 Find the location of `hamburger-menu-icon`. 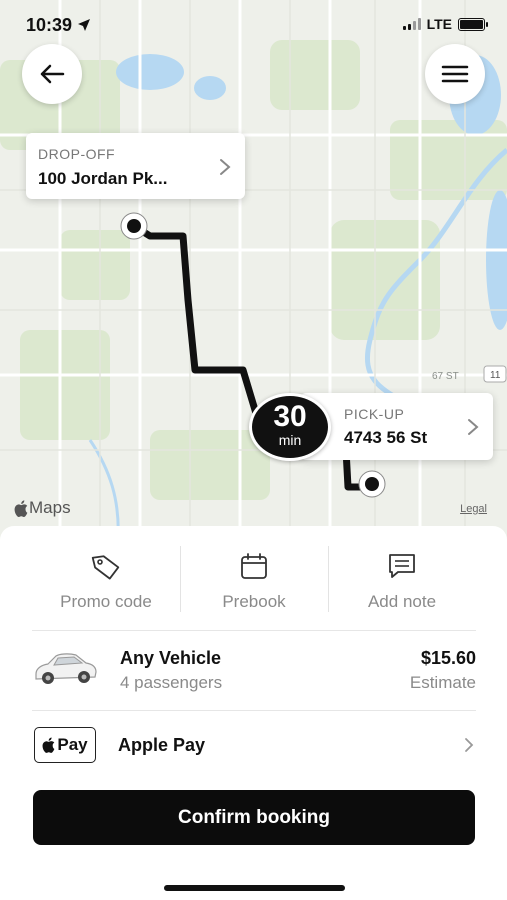

hamburger-menu-icon is located at coordinates (455, 74).